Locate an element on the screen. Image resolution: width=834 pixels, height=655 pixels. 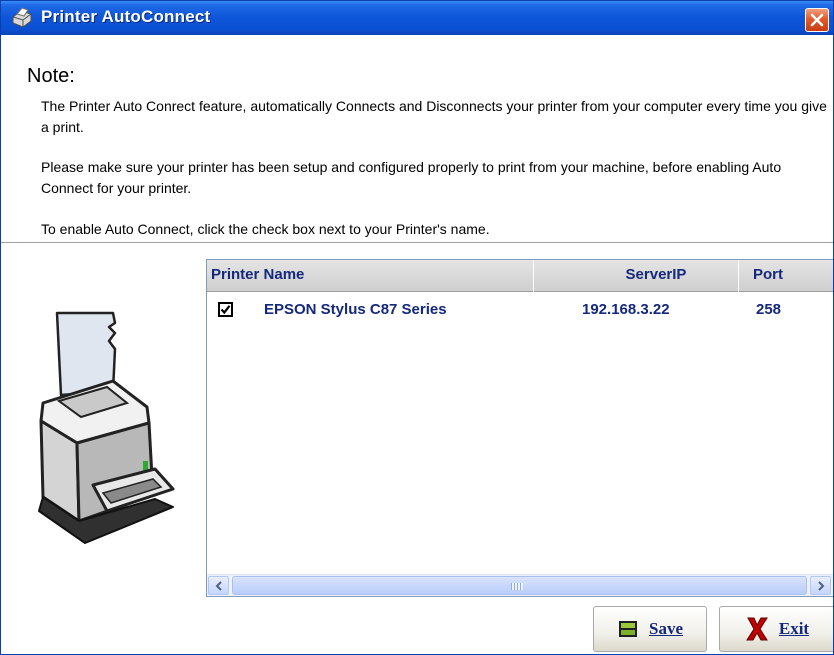
column-header-server-ip: ServerIP is located at coordinates (636, 276).